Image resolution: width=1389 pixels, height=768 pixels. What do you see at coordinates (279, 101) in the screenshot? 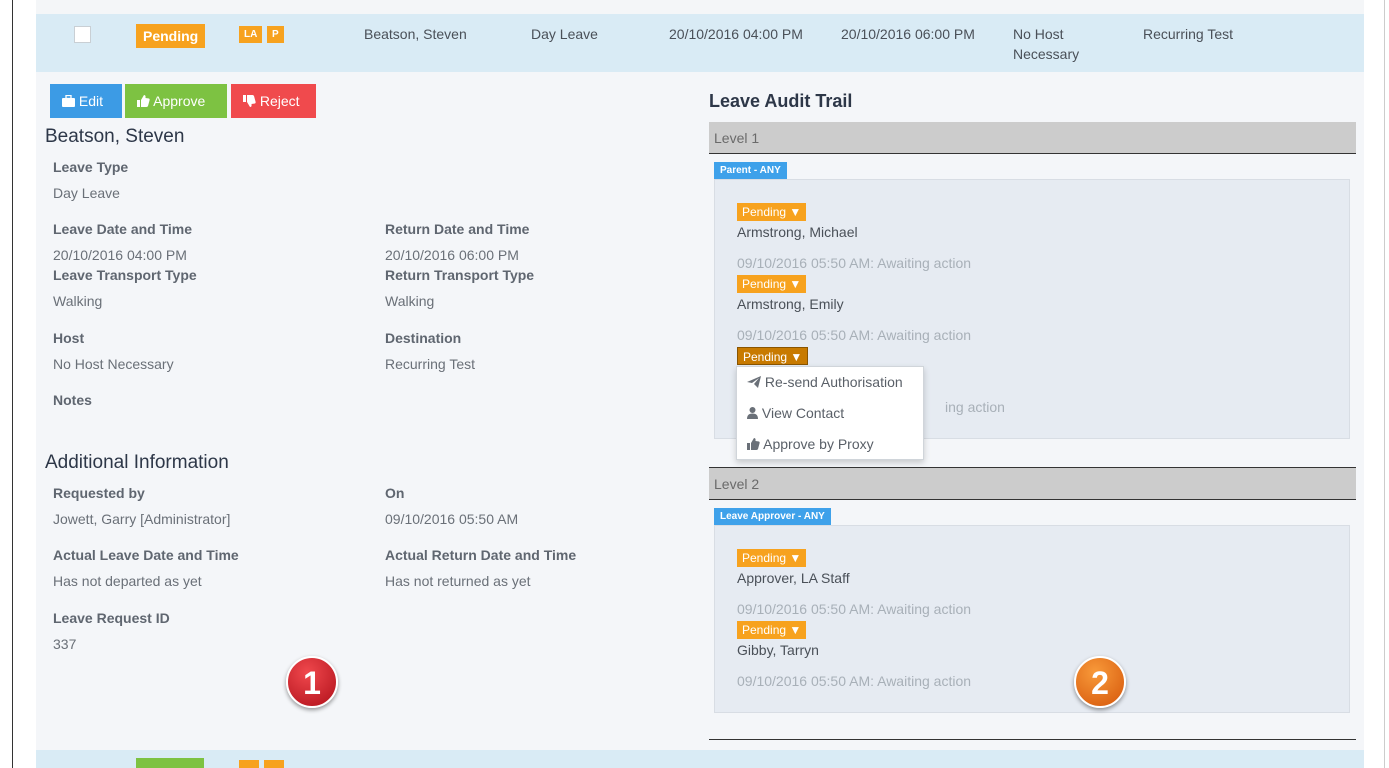
I see `reject-label: Reject` at bounding box center [279, 101].